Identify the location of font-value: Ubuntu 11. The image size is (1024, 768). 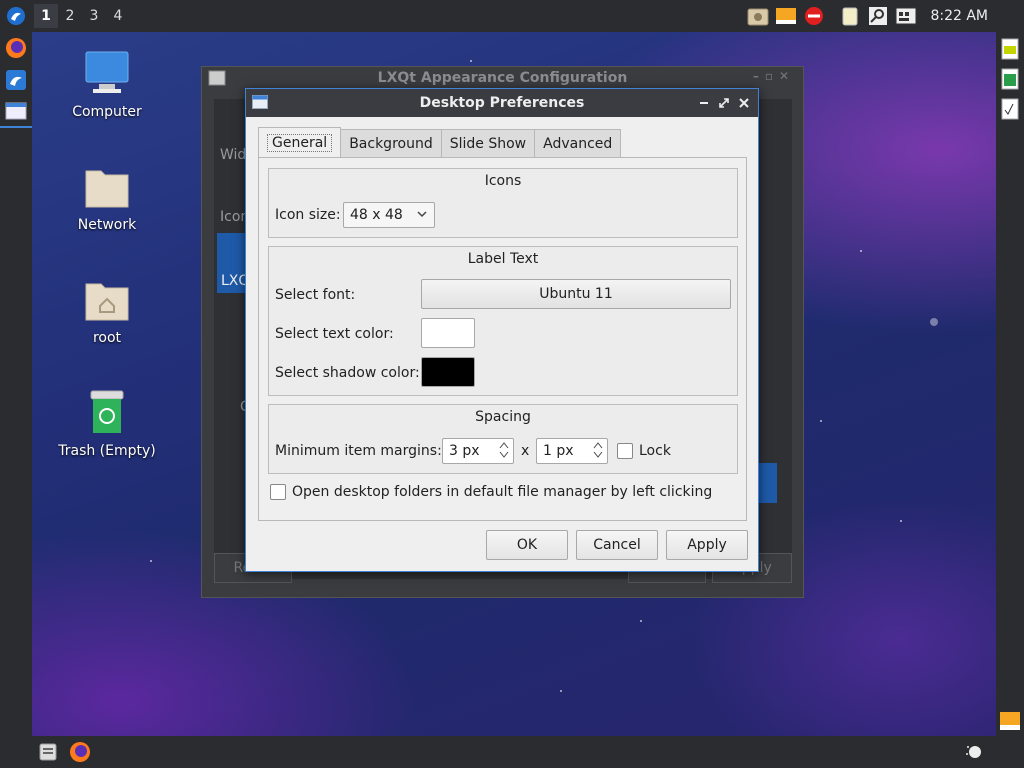
(576, 294).